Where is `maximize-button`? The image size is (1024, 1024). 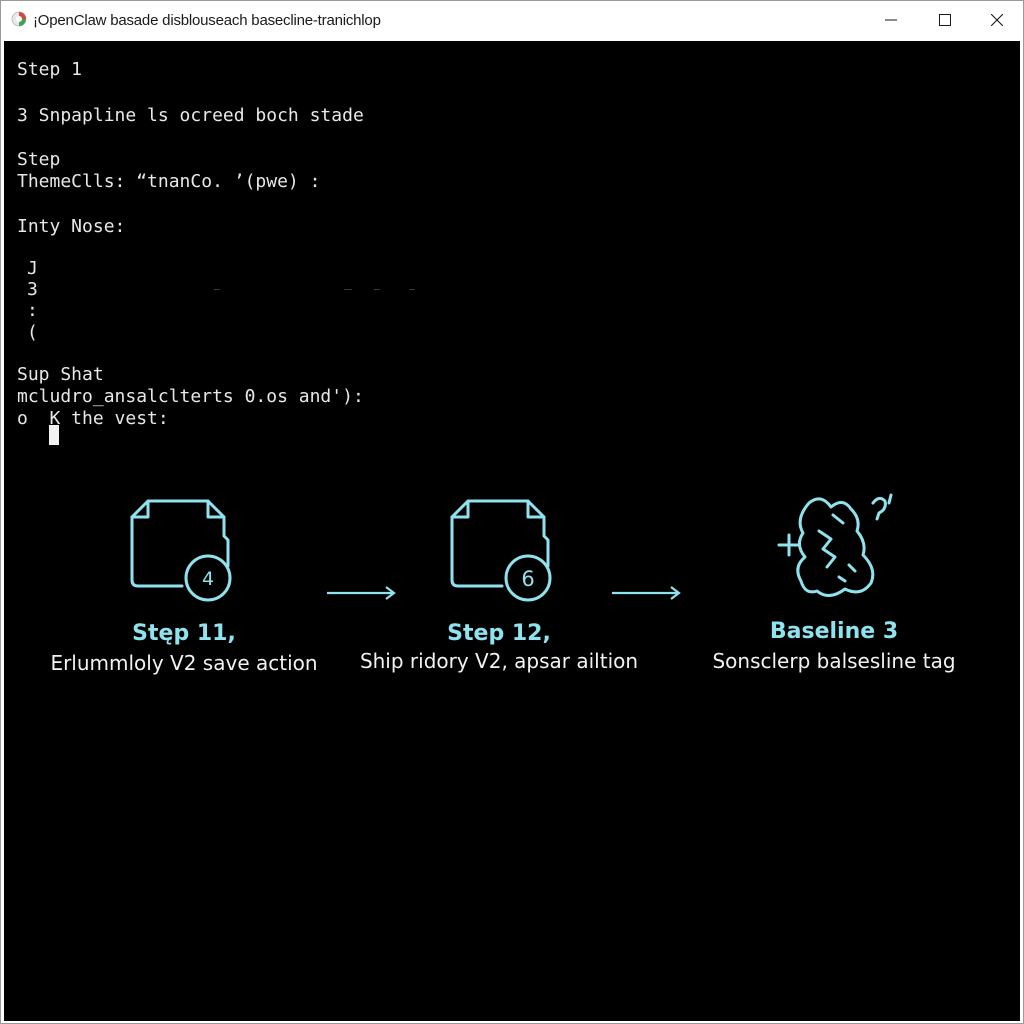 maximize-button is located at coordinates (945, 20).